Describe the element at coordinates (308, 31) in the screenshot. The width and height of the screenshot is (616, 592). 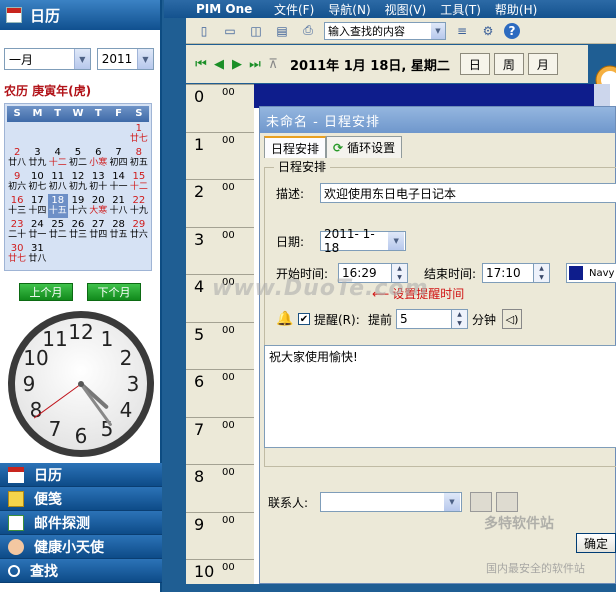
I see `print-icon: ⎙` at that location.